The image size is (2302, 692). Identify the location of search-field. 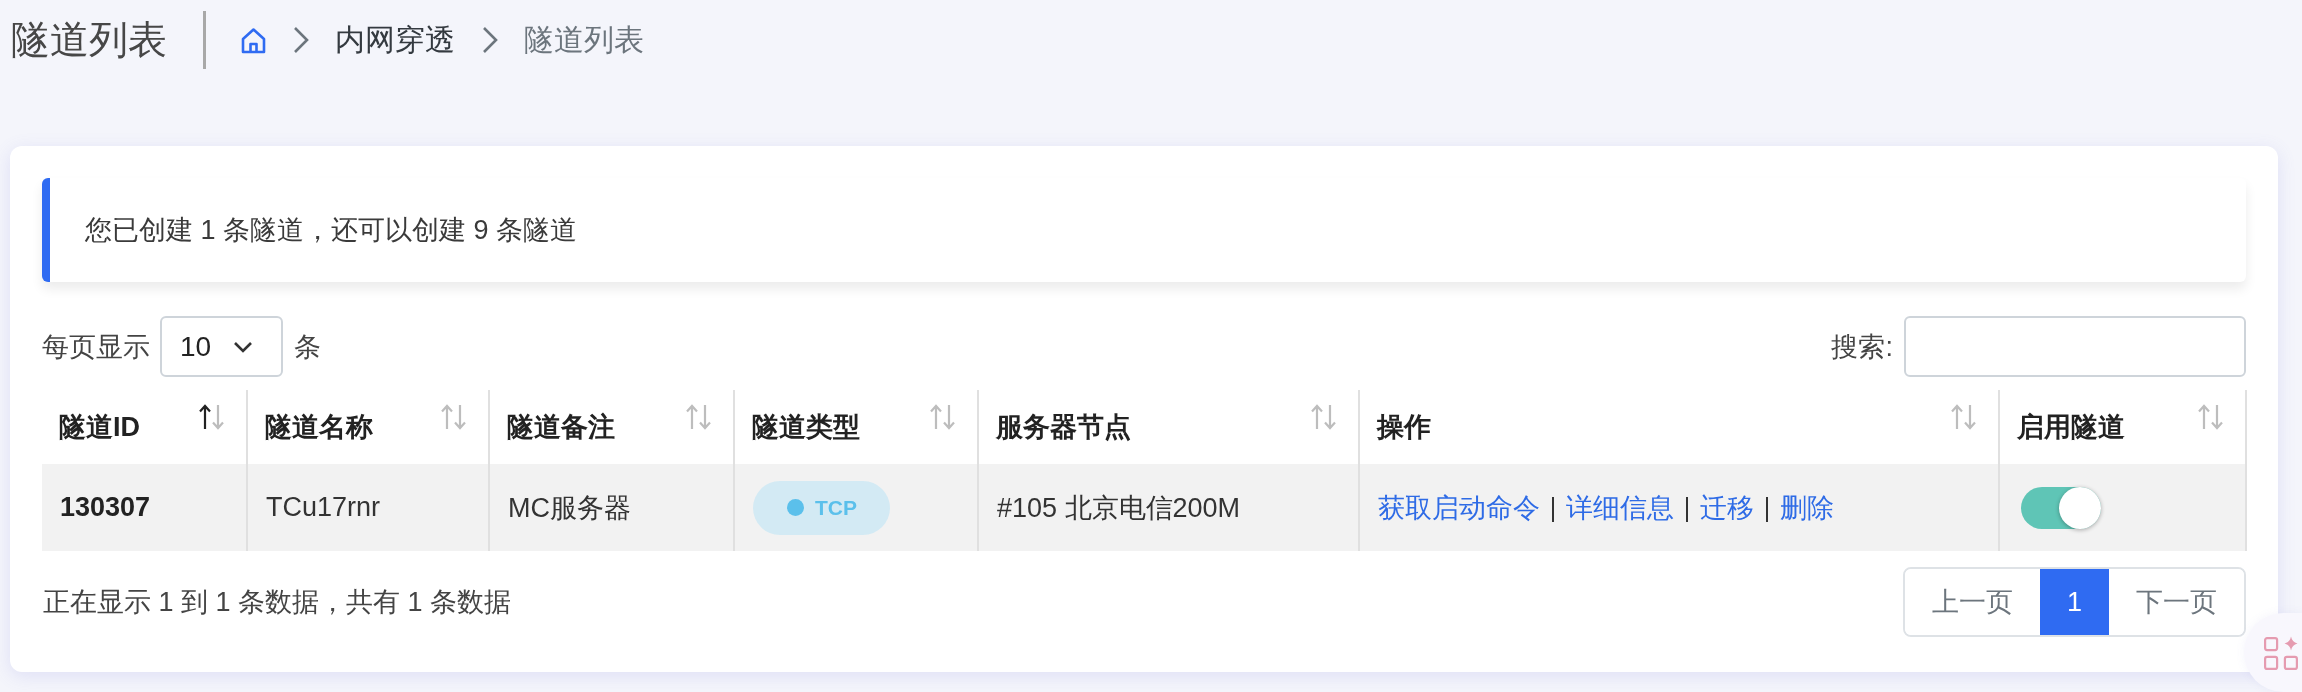
(2075, 346).